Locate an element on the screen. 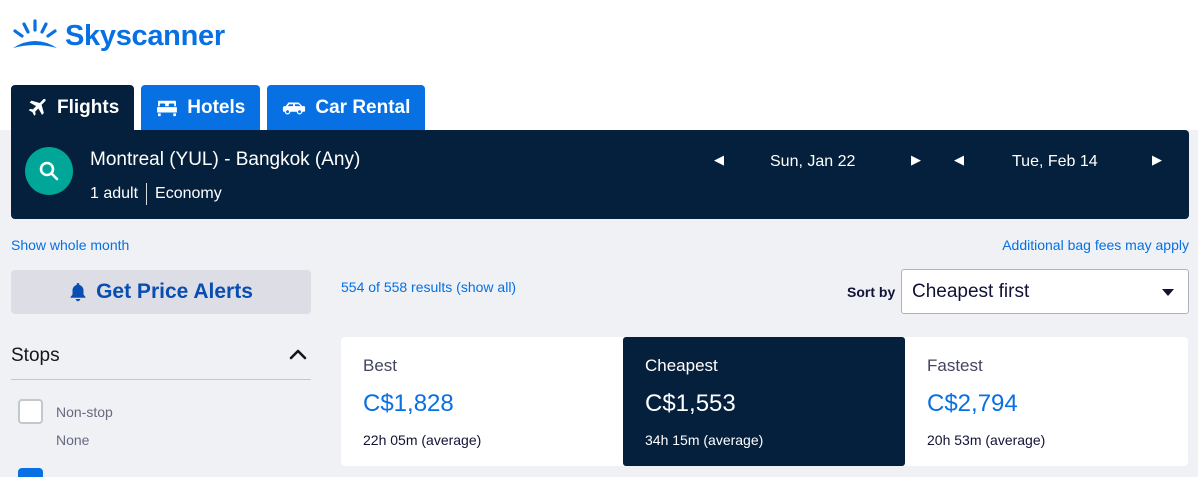  nonstop-label: Non-stop is located at coordinates (84, 412).